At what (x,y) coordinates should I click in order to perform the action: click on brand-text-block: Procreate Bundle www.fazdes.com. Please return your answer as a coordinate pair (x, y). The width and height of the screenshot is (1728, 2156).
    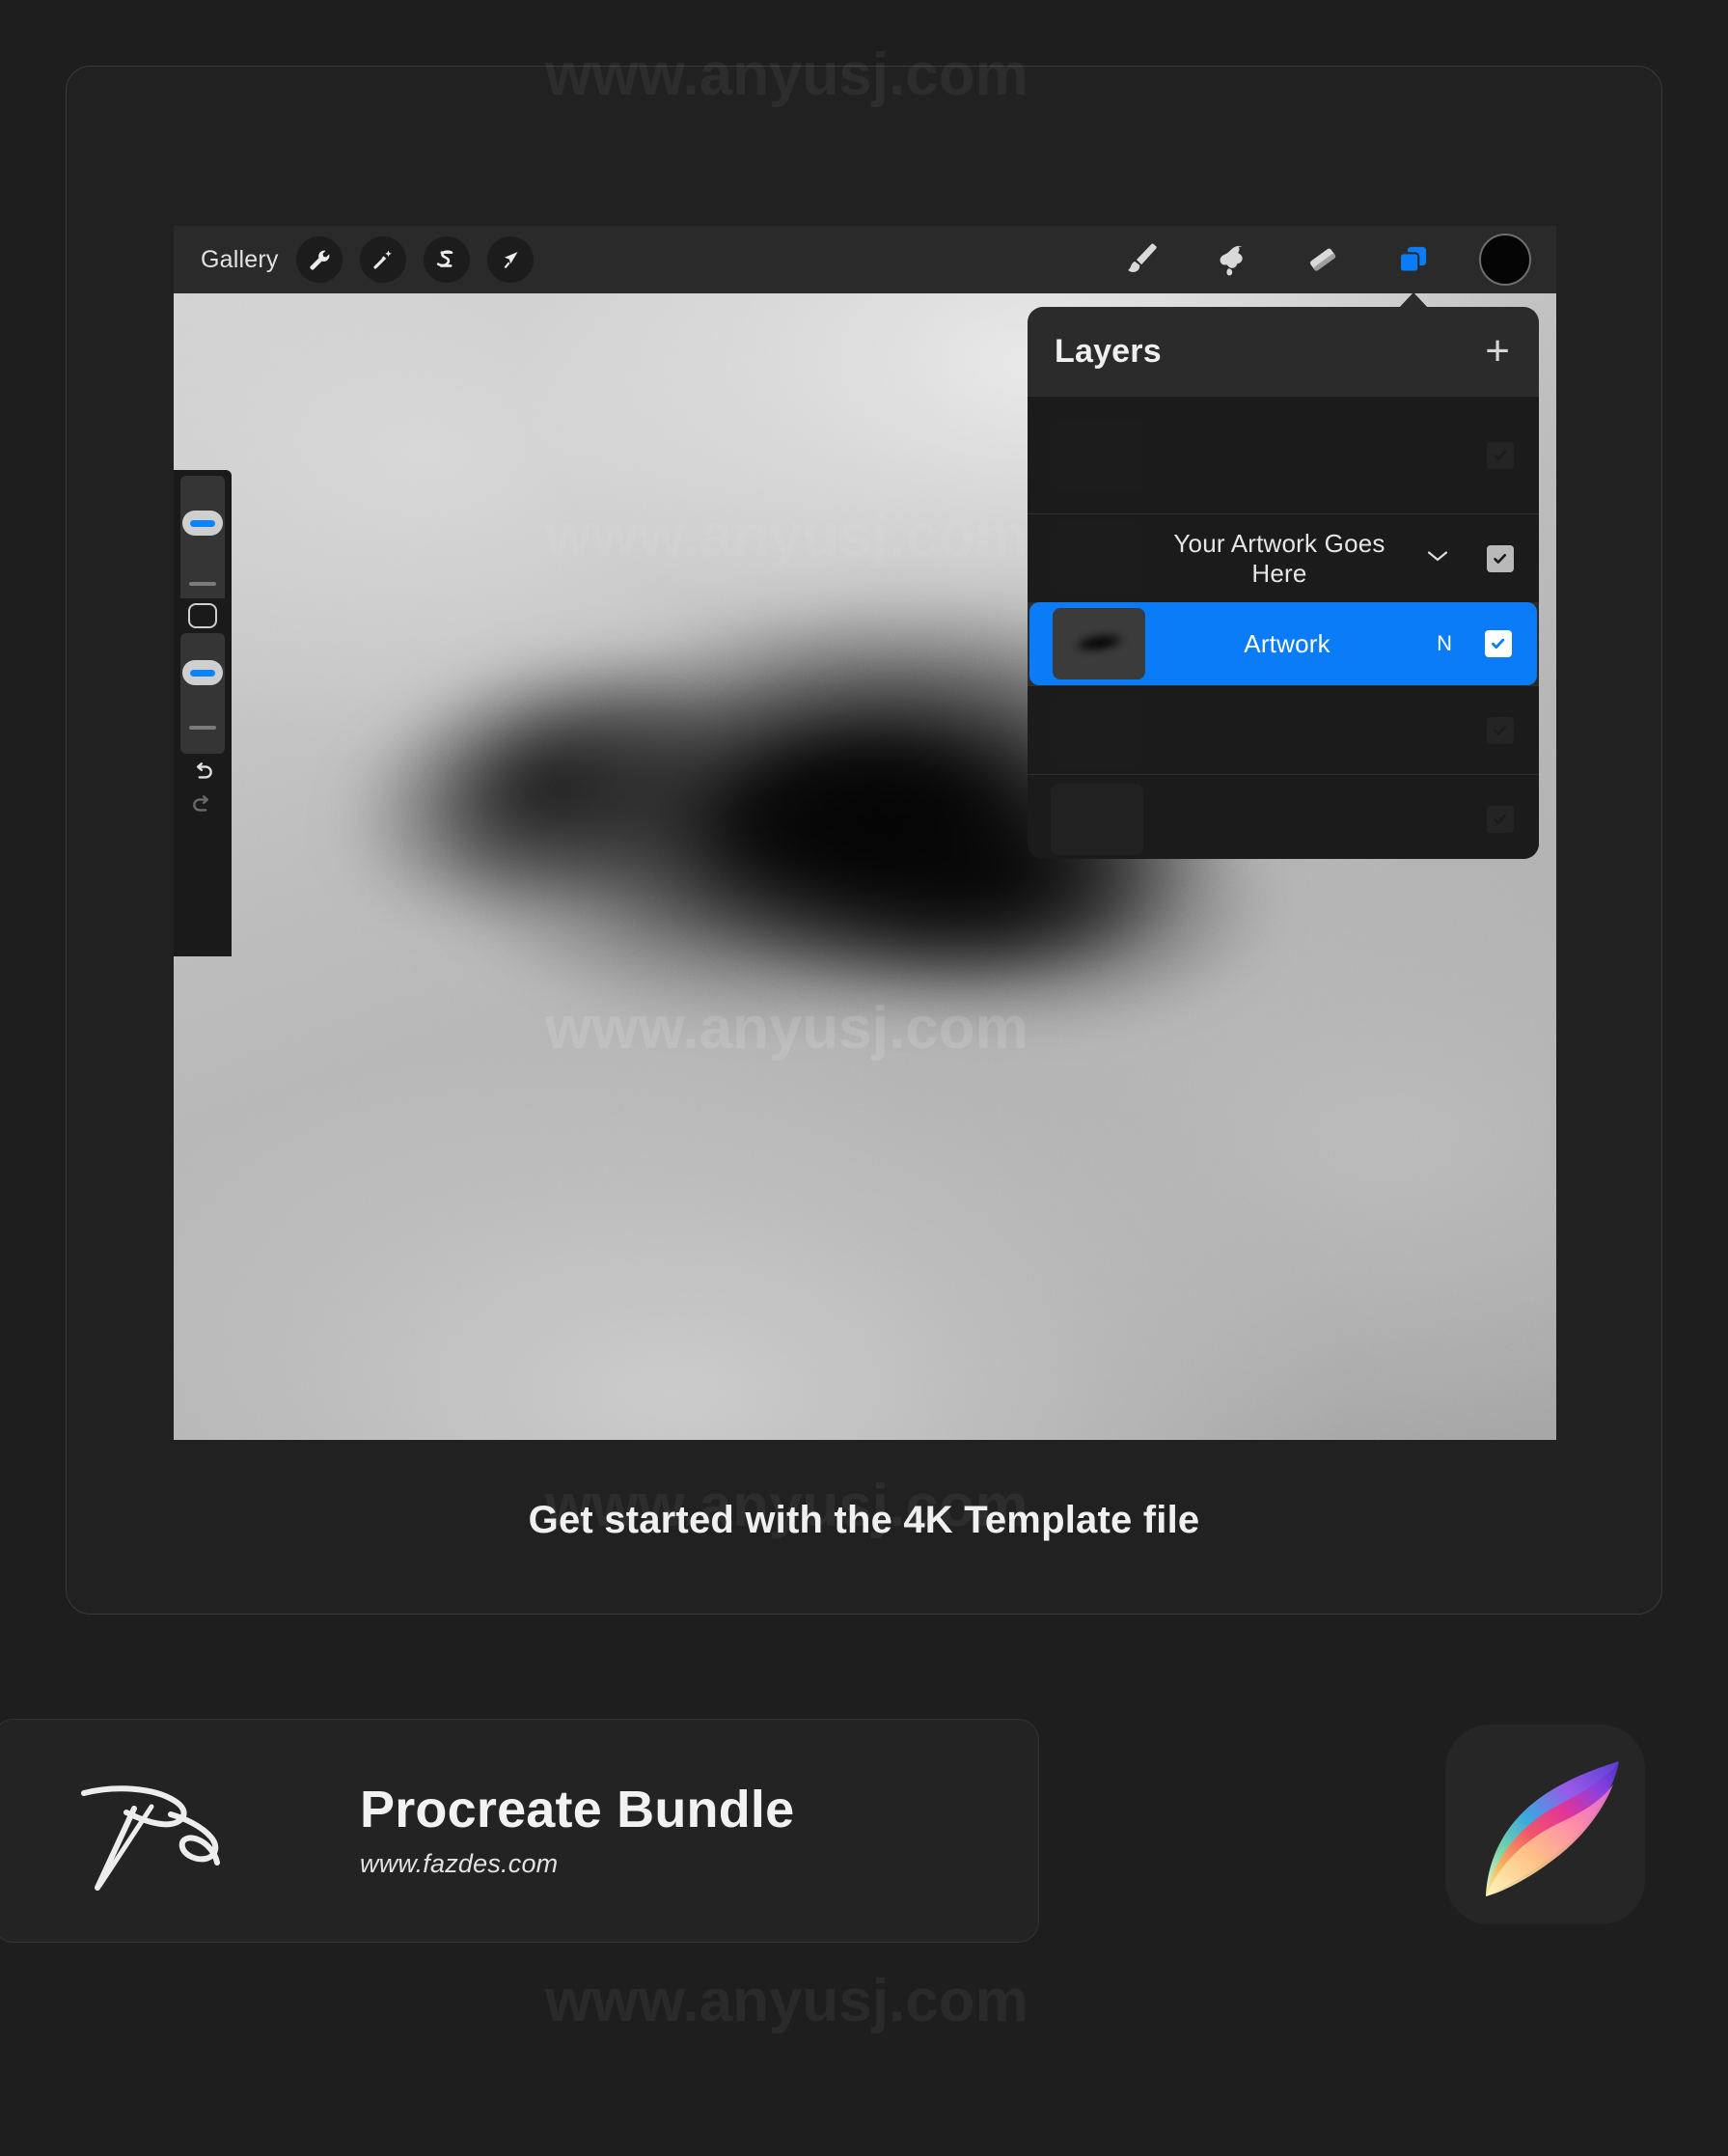
    Looking at the image, I should click on (577, 1831).